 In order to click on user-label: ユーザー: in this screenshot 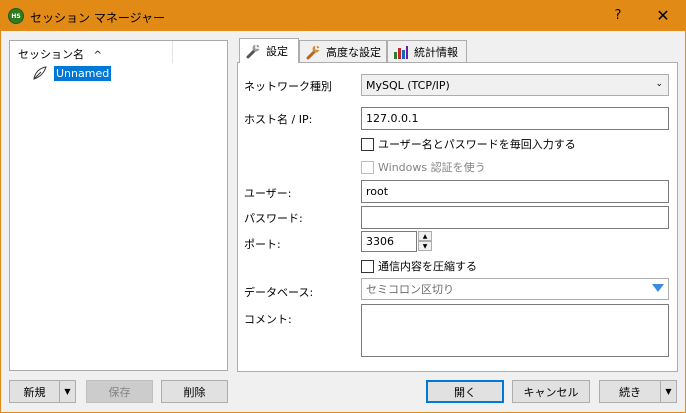, I will do `click(268, 193)`.